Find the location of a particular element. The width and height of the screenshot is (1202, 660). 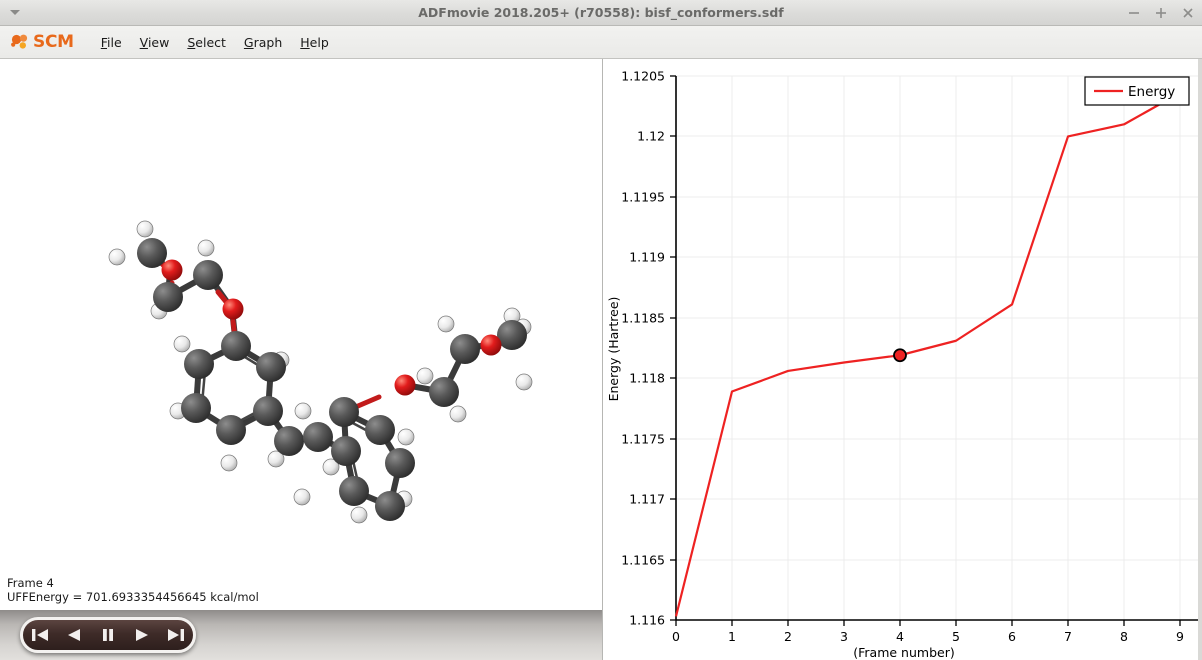

y-ticklabel: 1.1195 is located at coordinates (643, 197).